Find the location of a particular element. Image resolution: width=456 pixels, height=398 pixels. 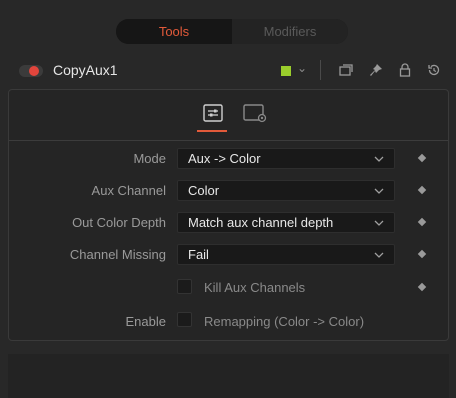

out-color-depth-select: Match aux channel depth is located at coordinates (286, 222).